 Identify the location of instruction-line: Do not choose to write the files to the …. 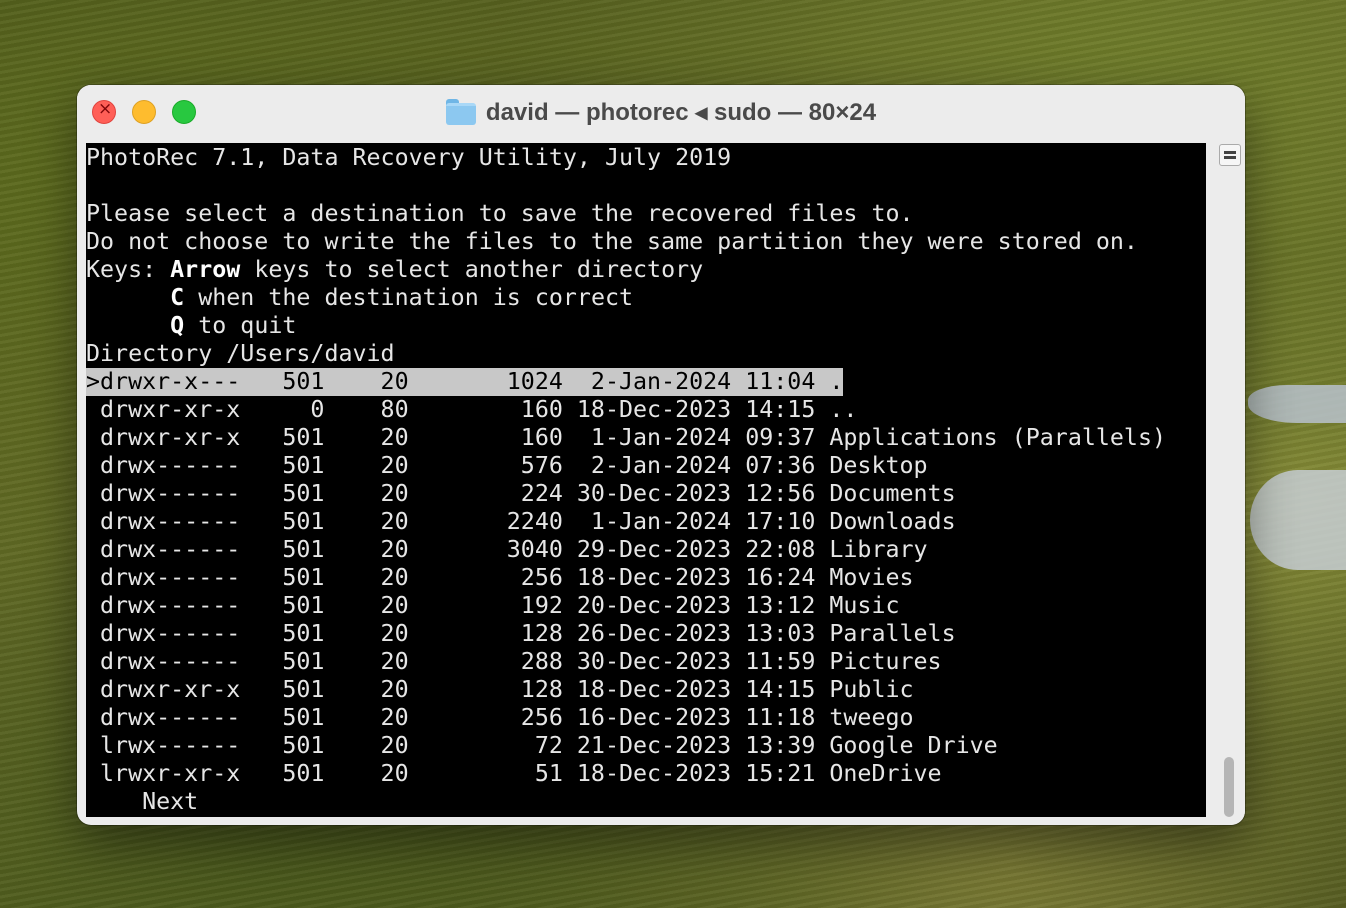
(612, 241).